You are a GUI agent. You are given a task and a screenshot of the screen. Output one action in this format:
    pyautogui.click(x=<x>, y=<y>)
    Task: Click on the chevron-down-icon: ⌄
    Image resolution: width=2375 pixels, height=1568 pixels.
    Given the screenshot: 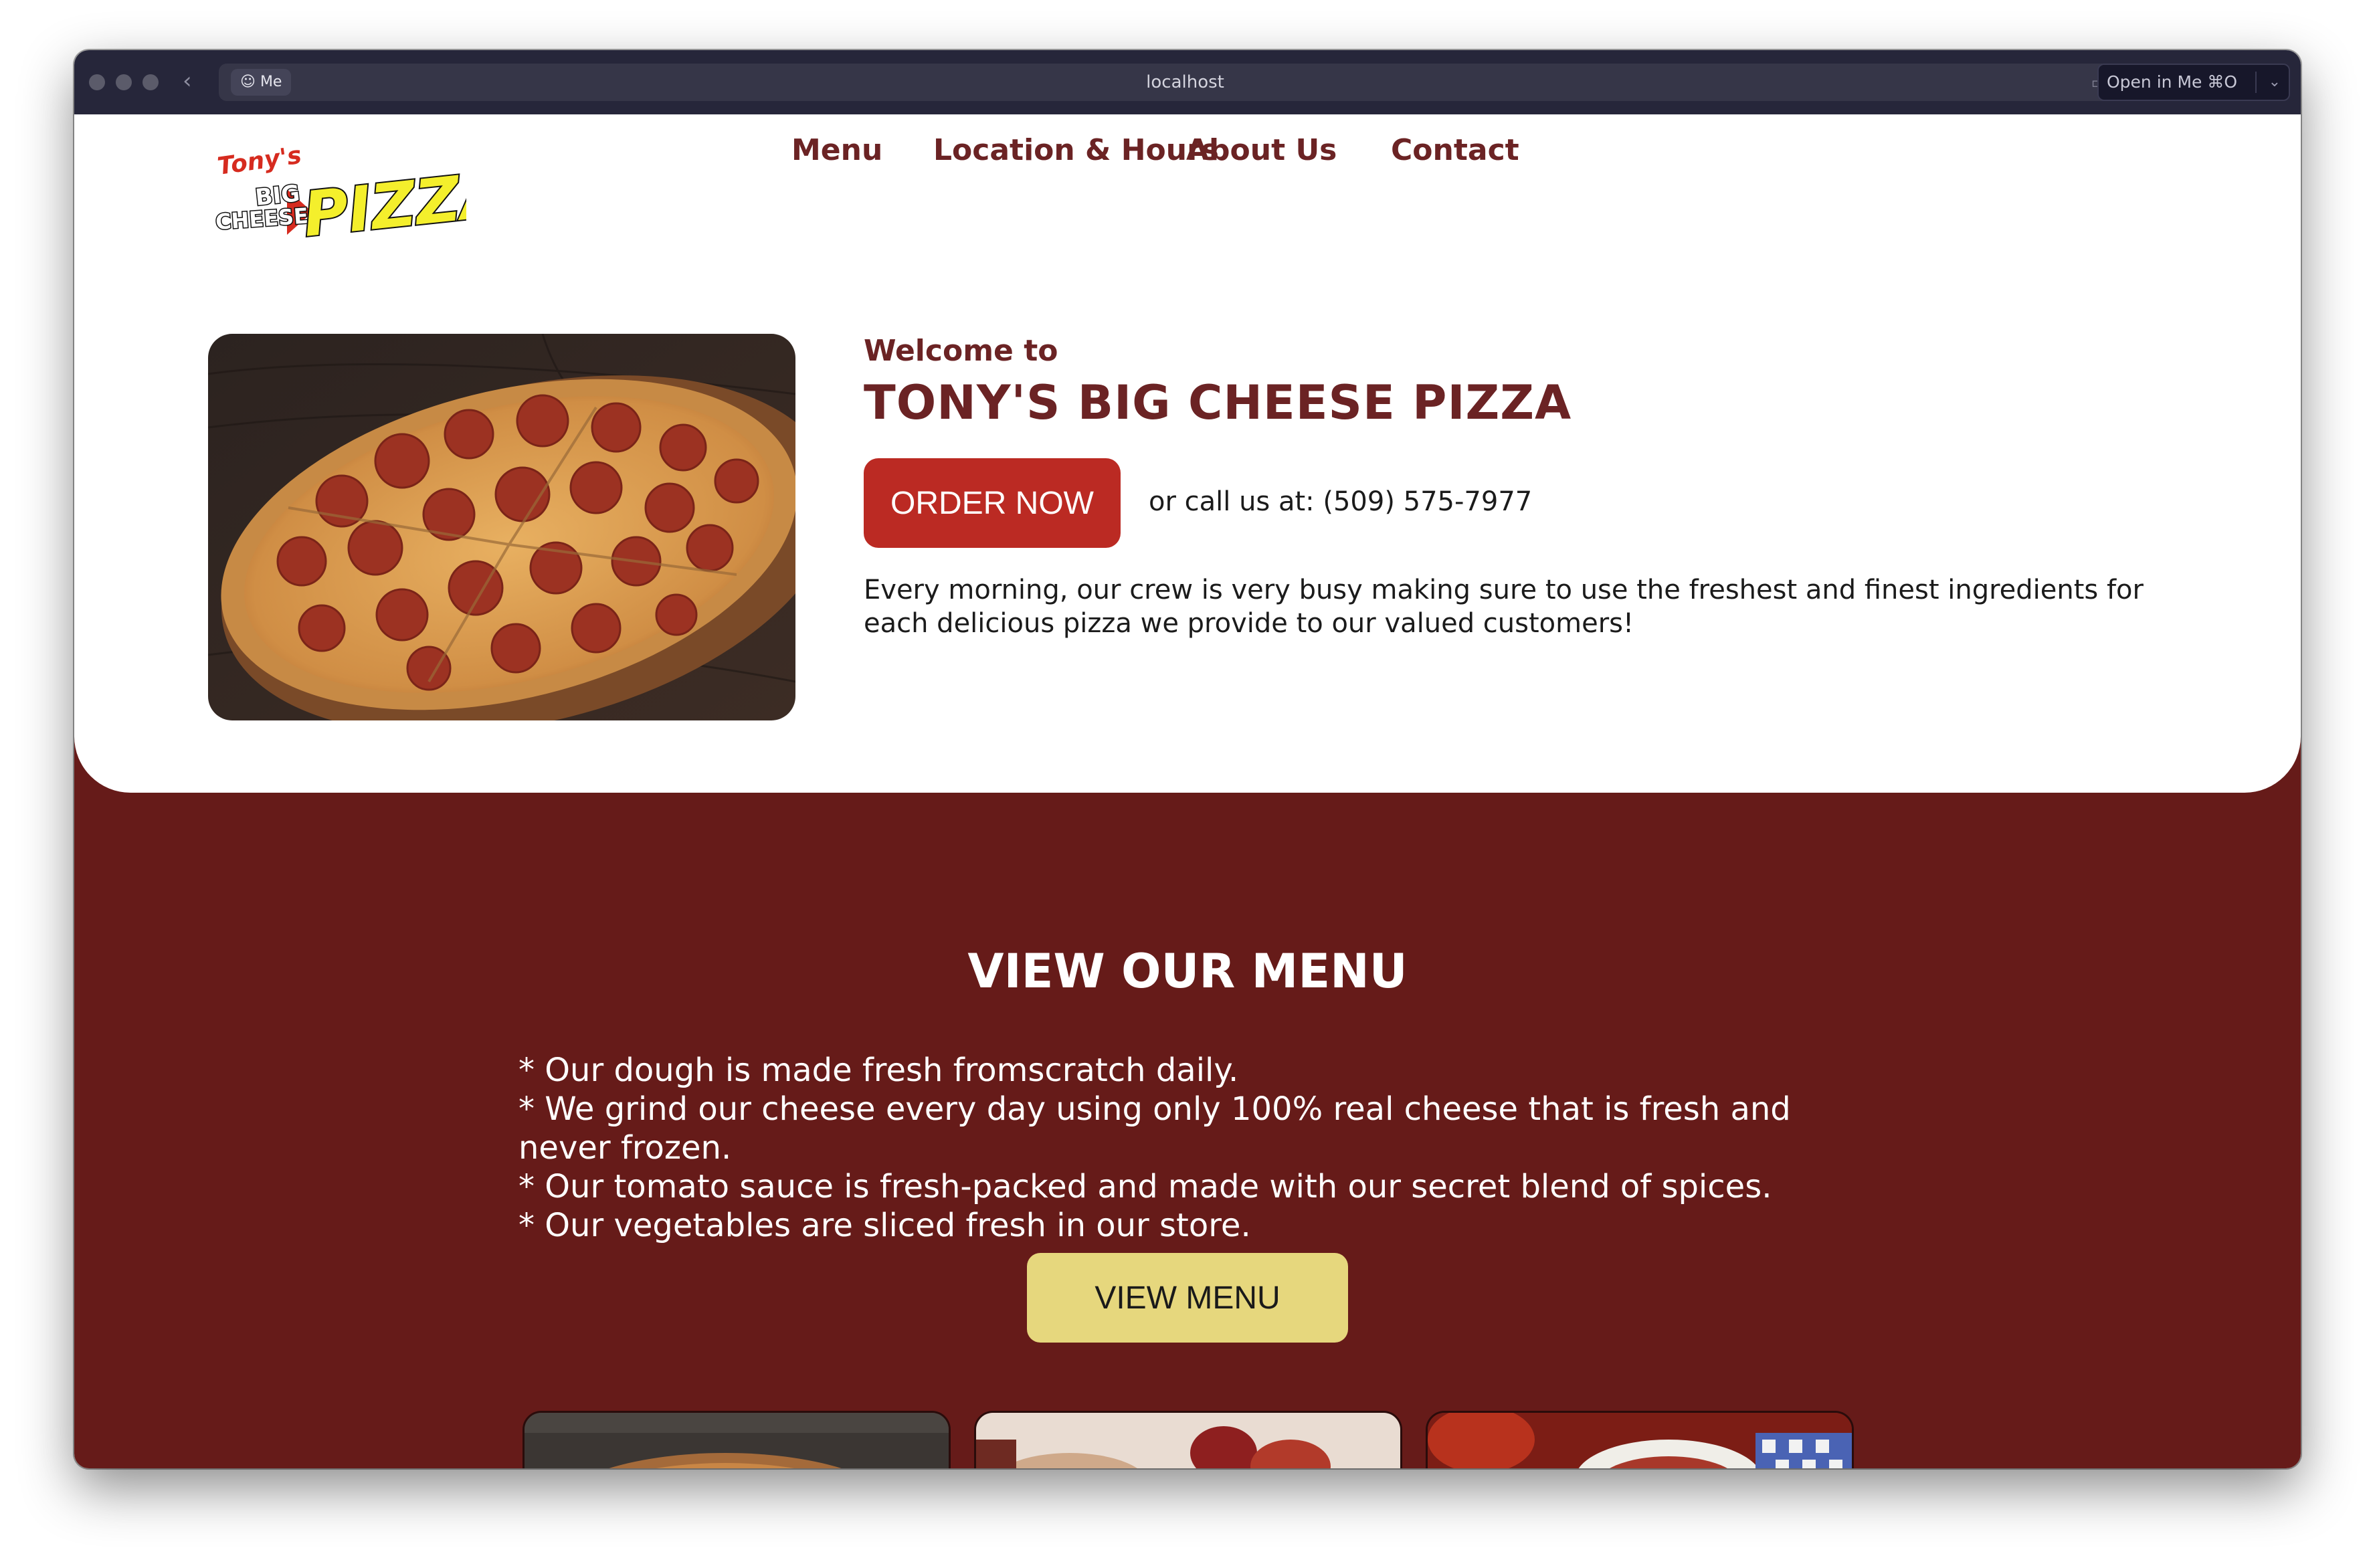 What is the action you would take?
    pyautogui.click(x=2275, y=82)
    